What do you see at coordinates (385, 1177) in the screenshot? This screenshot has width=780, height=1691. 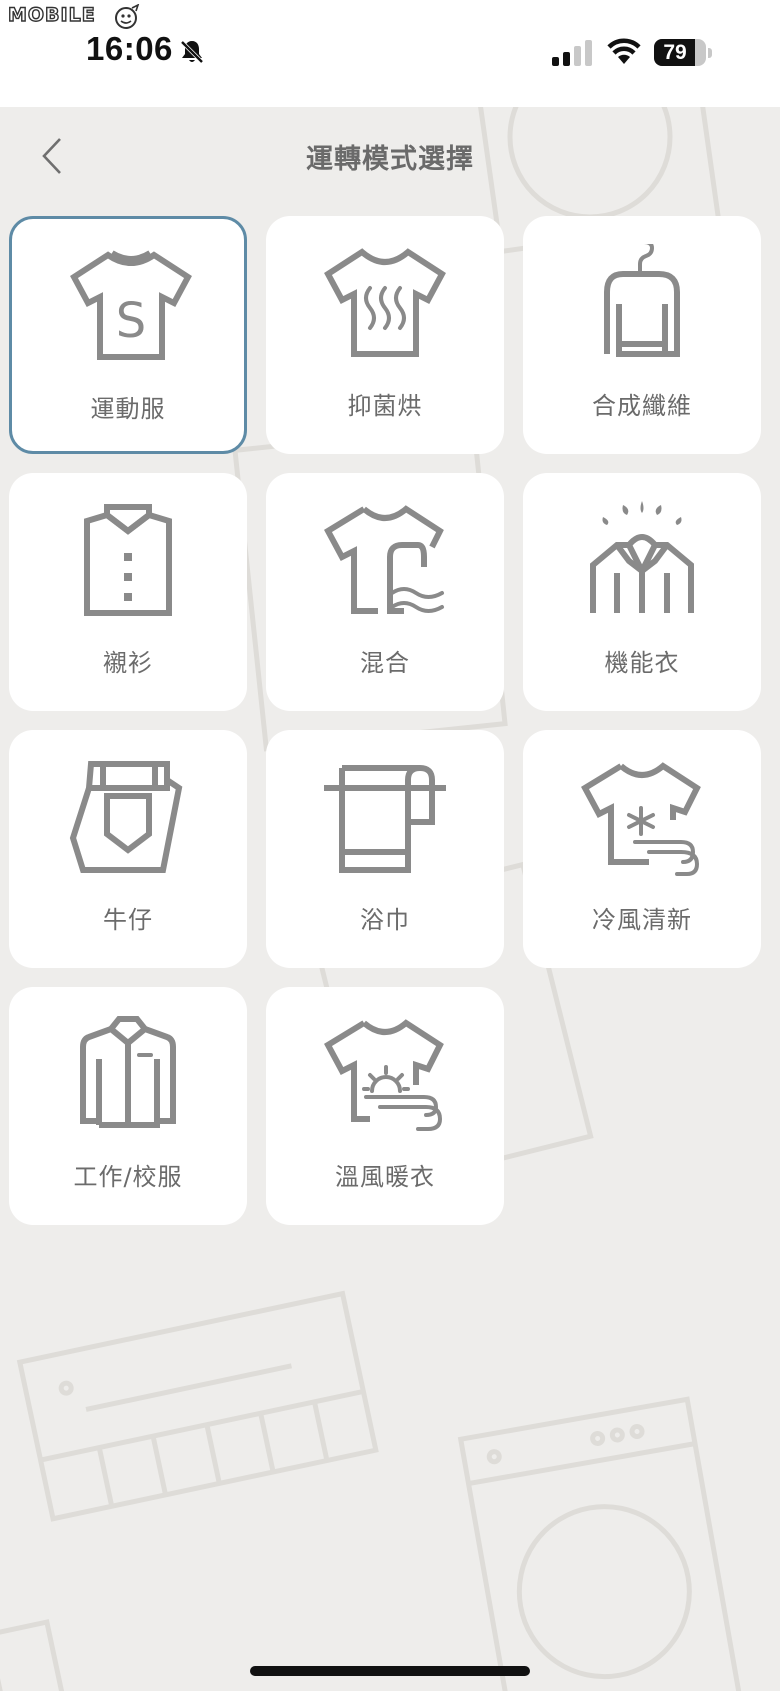 I see `mode-label: 溫風暖衣` at bounding box center [385, 1177].